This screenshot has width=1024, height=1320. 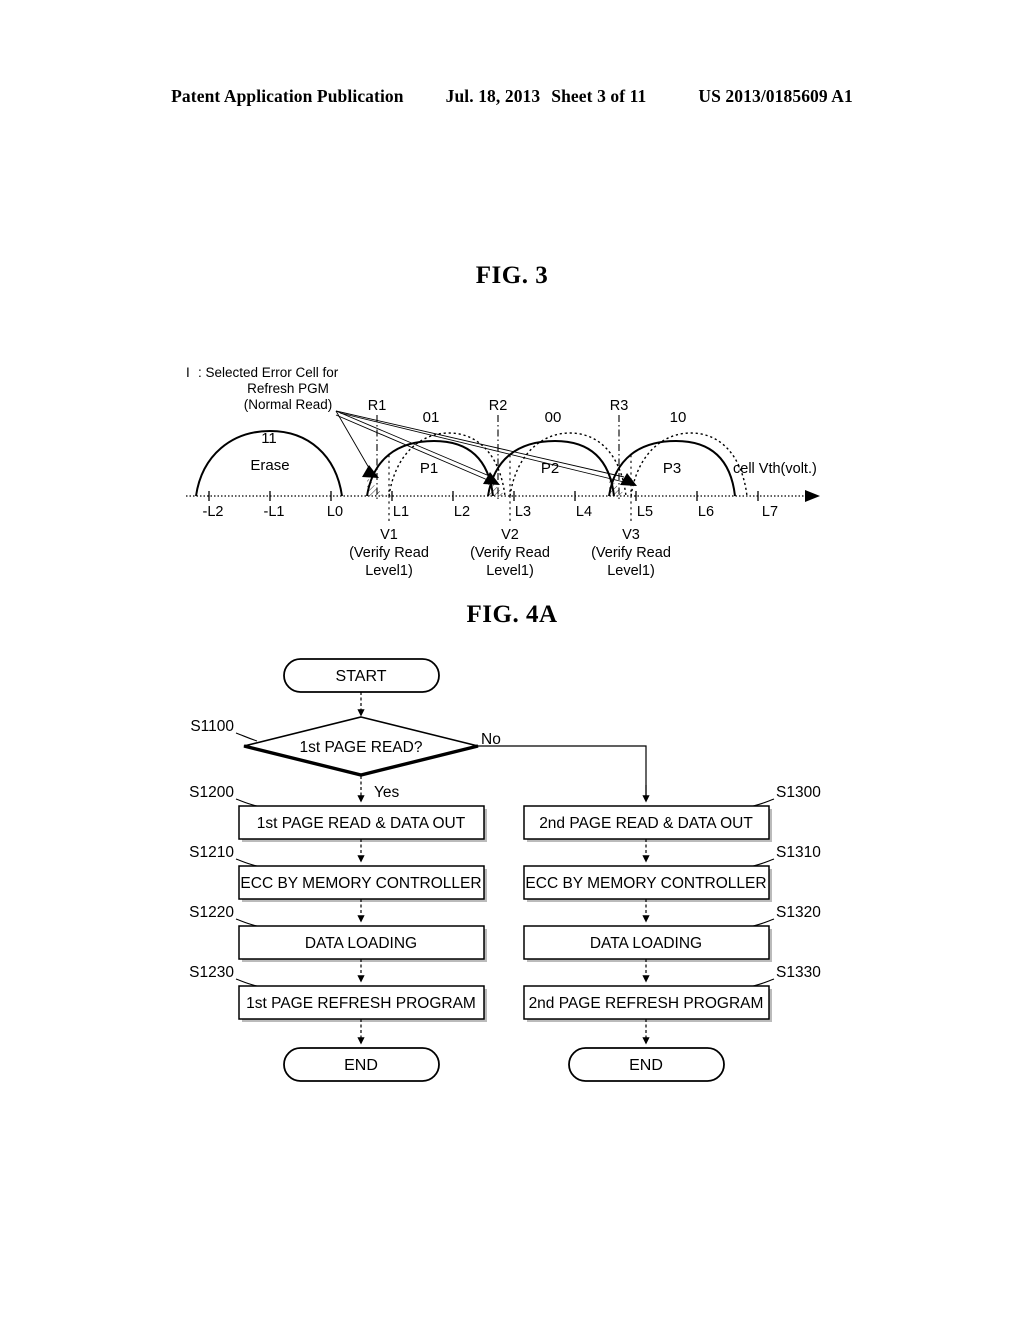 What do you see at coordinates (775, 469) in the screenshot?
I see `fig3-x-axis-label: cell Vth(volt.)` at bounding box center [775, 469].